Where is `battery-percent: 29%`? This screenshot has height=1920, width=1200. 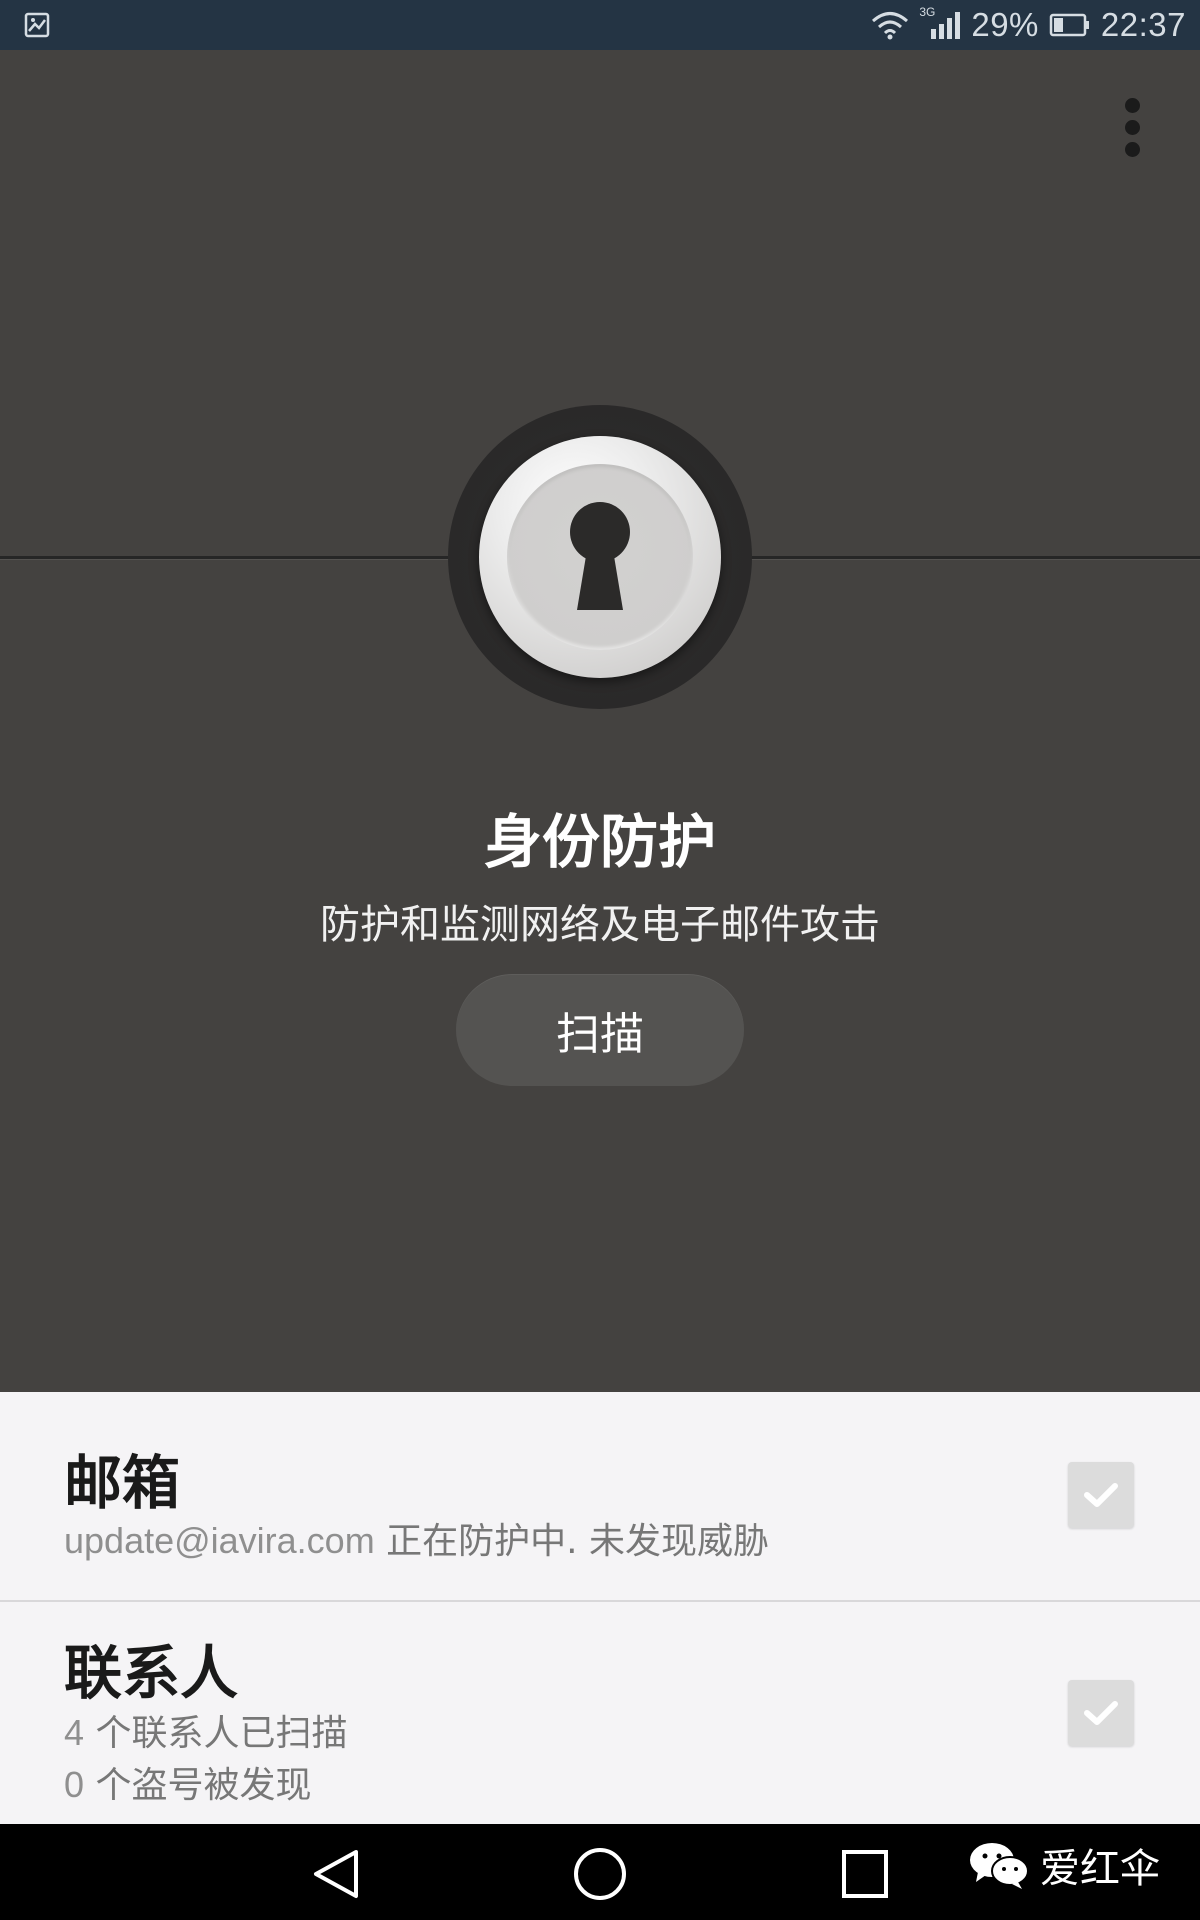 battery-percent: 29% is located at coordinates (1005, 24).